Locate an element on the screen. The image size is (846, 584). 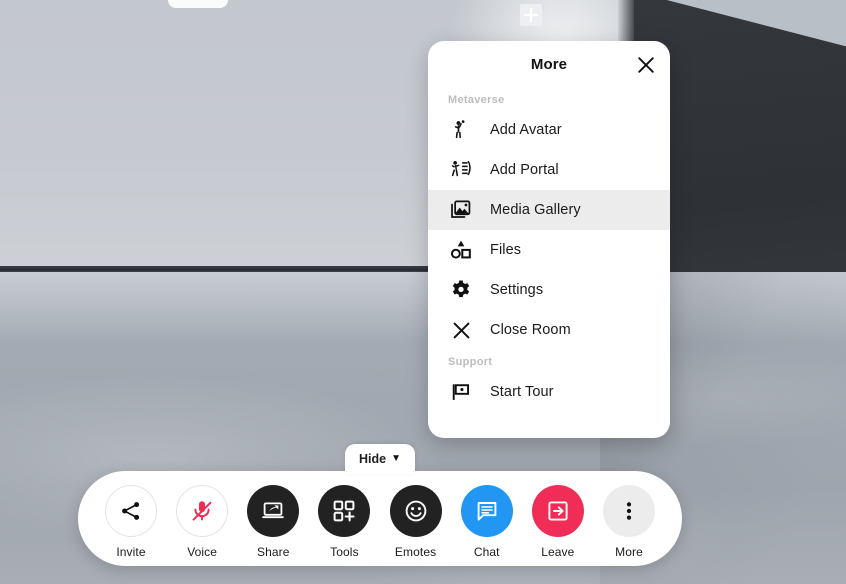
menu-item-label: Settings is located at coordinates (517, 290).